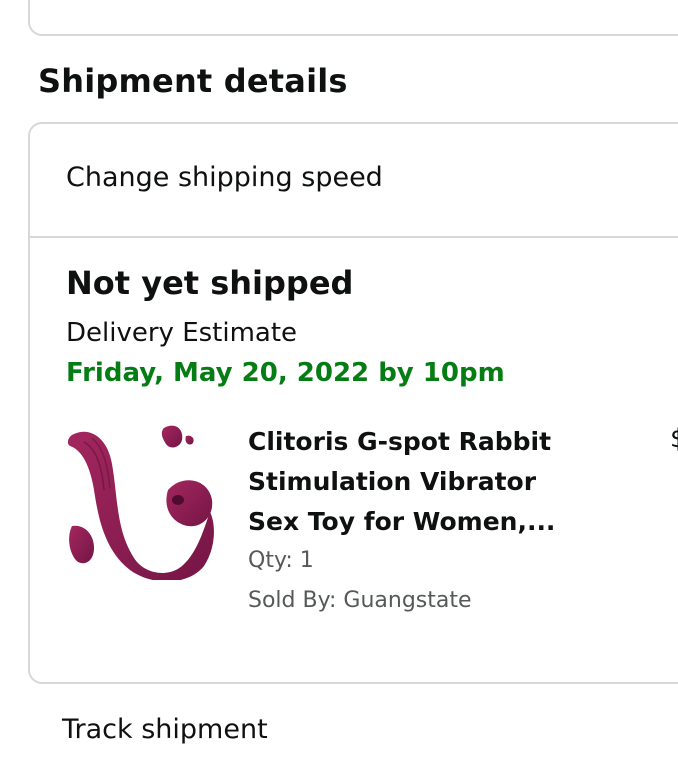 The width and height of the screenshot is (678, 783). I want to click on section-title: Shipment details, so click(193, 81).